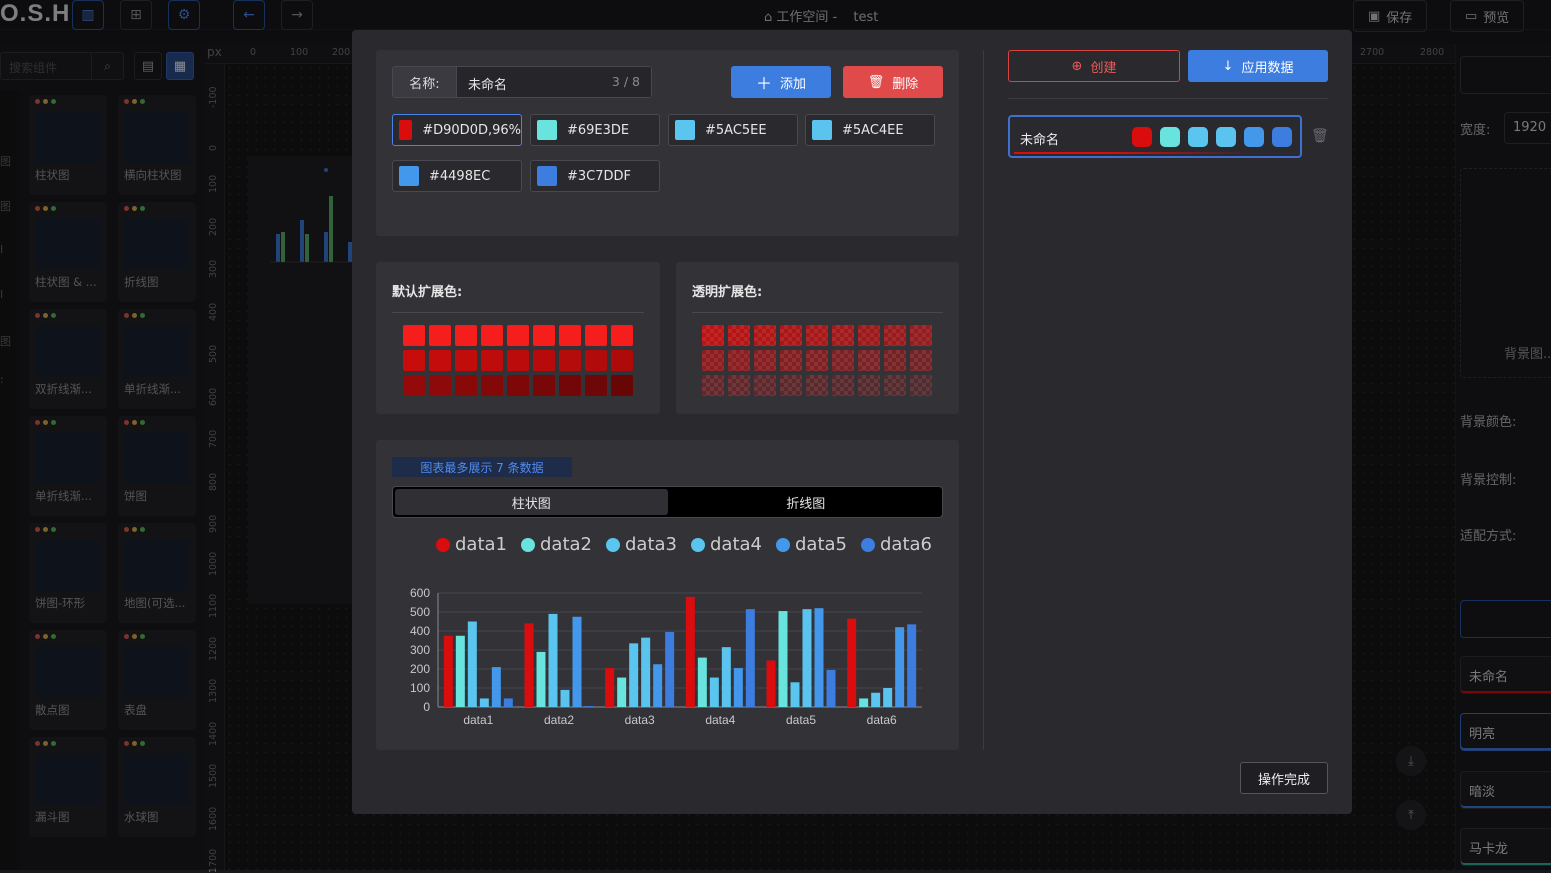 The width and height of the screenshot is (1551, 873). I want to click on bar-data5-data2, so click(577, 661).